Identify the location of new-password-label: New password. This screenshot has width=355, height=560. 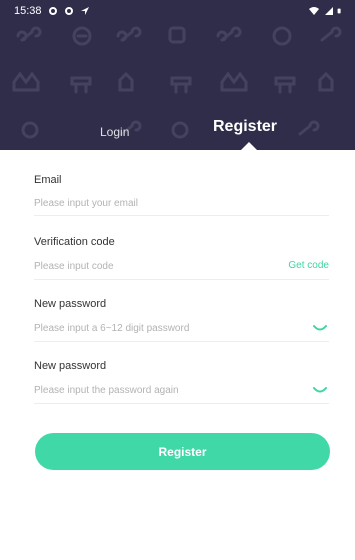
(70, 304).